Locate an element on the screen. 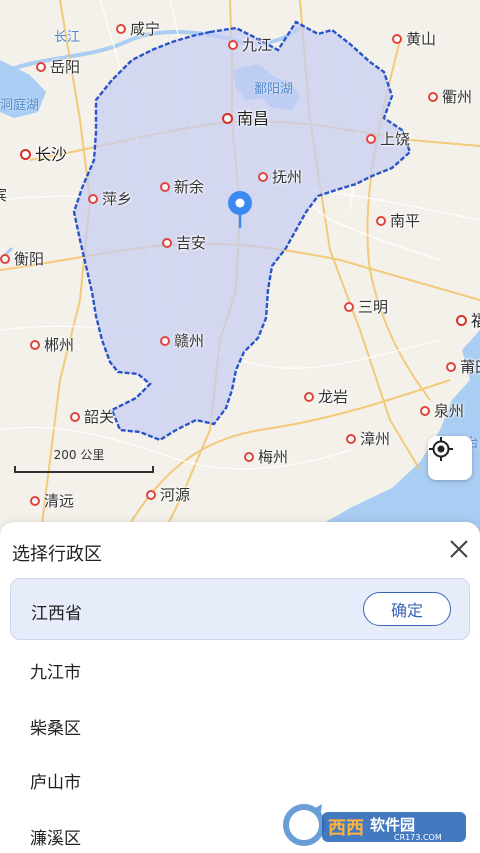 The height and width of the screenshot is (853, 480). map-edge-label: 宾 is located at coordinates (3, 195).